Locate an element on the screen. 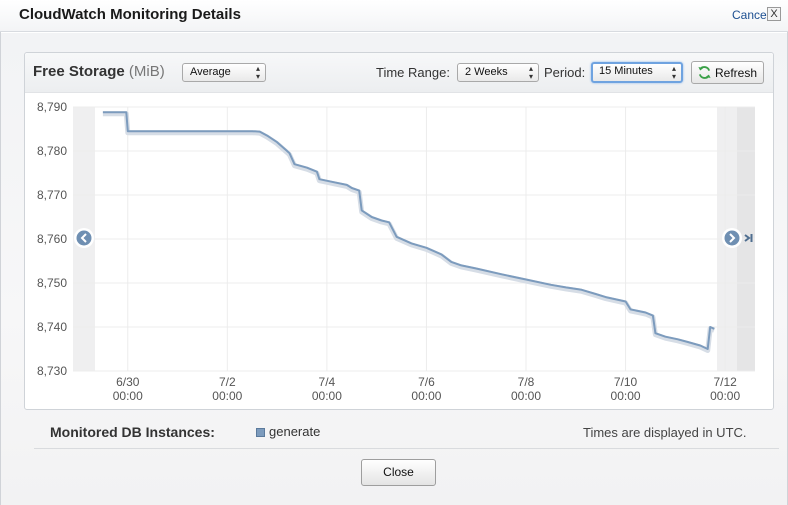 The image size is (788, 505). y-tick-label: 8,750 is located at coordinates (52, 283).